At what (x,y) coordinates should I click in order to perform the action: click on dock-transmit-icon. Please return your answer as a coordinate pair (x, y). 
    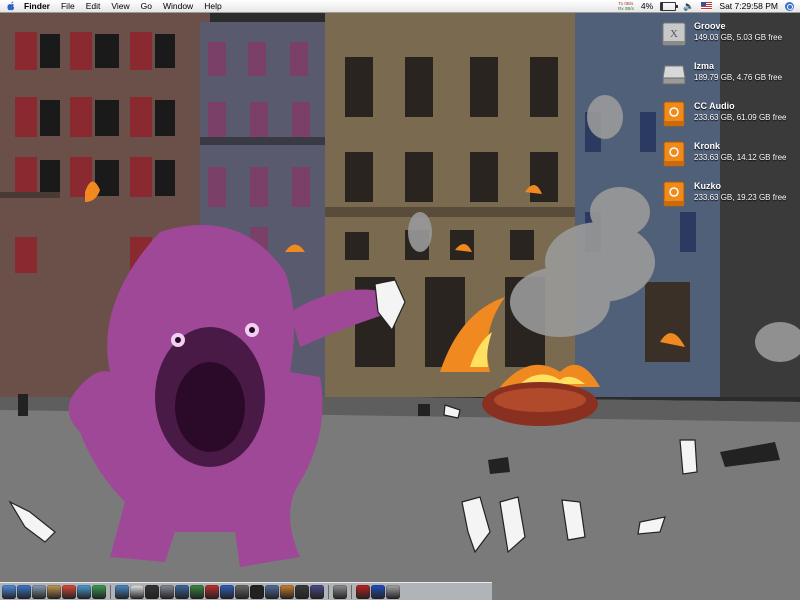
    Looking at the image, I should click on (242, 591).